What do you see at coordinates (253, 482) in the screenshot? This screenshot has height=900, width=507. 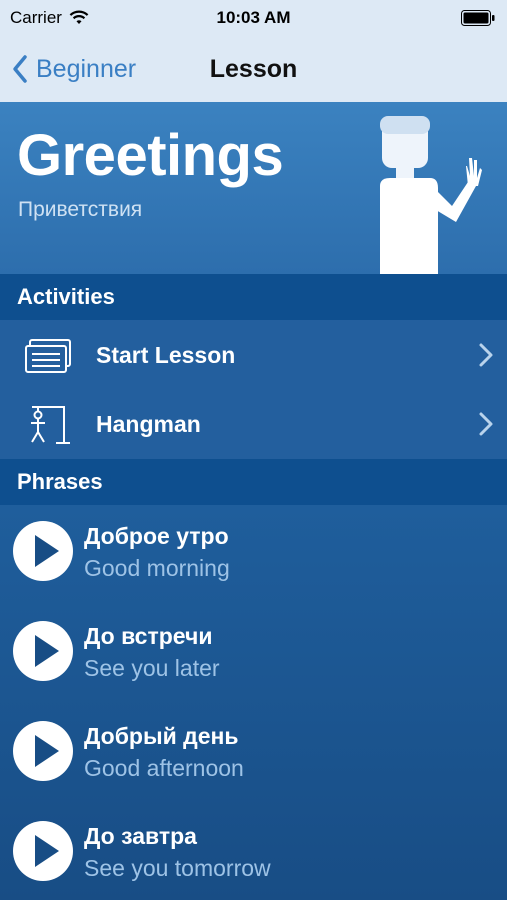 I see `phrases-section-header: Phrases` at bounding box center [253, 482].